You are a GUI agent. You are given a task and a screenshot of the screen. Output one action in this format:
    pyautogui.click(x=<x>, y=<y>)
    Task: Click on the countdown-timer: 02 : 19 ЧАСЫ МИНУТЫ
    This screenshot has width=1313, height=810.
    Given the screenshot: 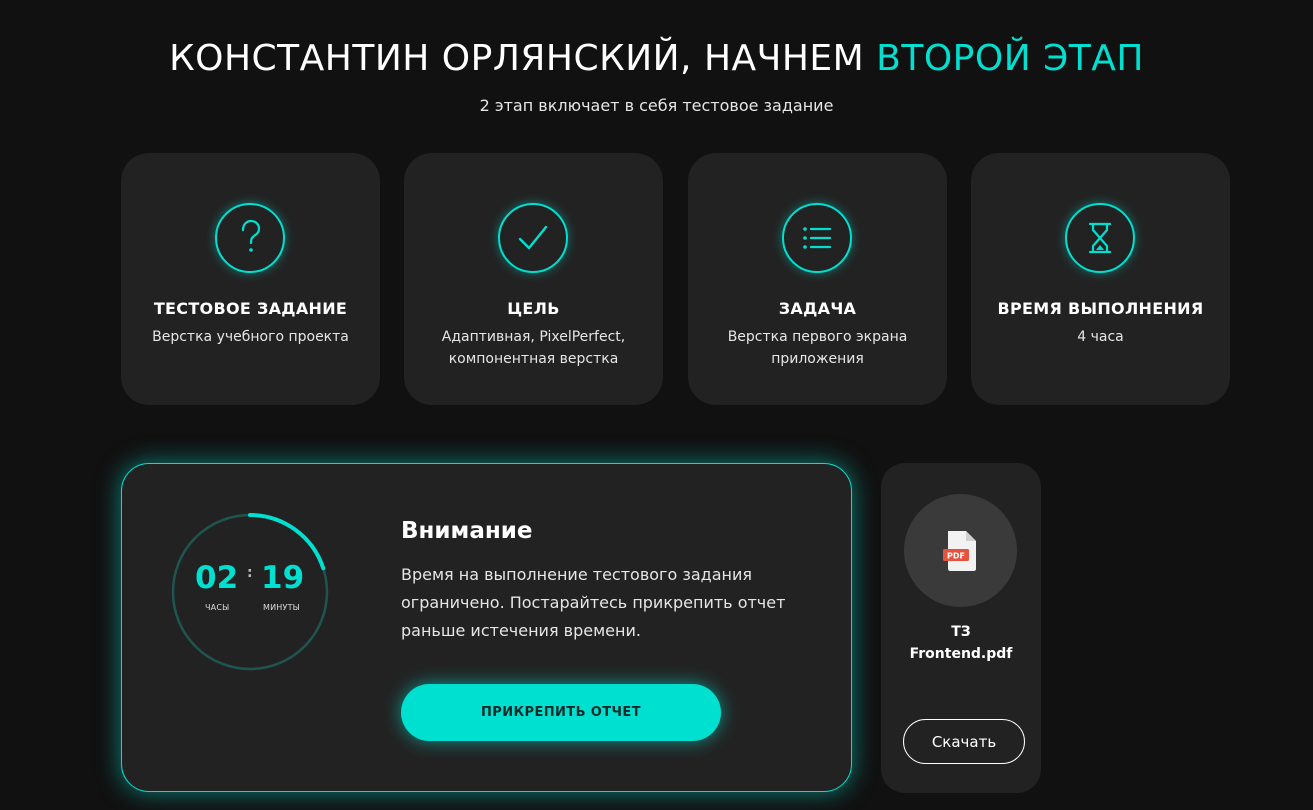 What is the action you would take?
    pyautogui.click(x=250, y=592)
    